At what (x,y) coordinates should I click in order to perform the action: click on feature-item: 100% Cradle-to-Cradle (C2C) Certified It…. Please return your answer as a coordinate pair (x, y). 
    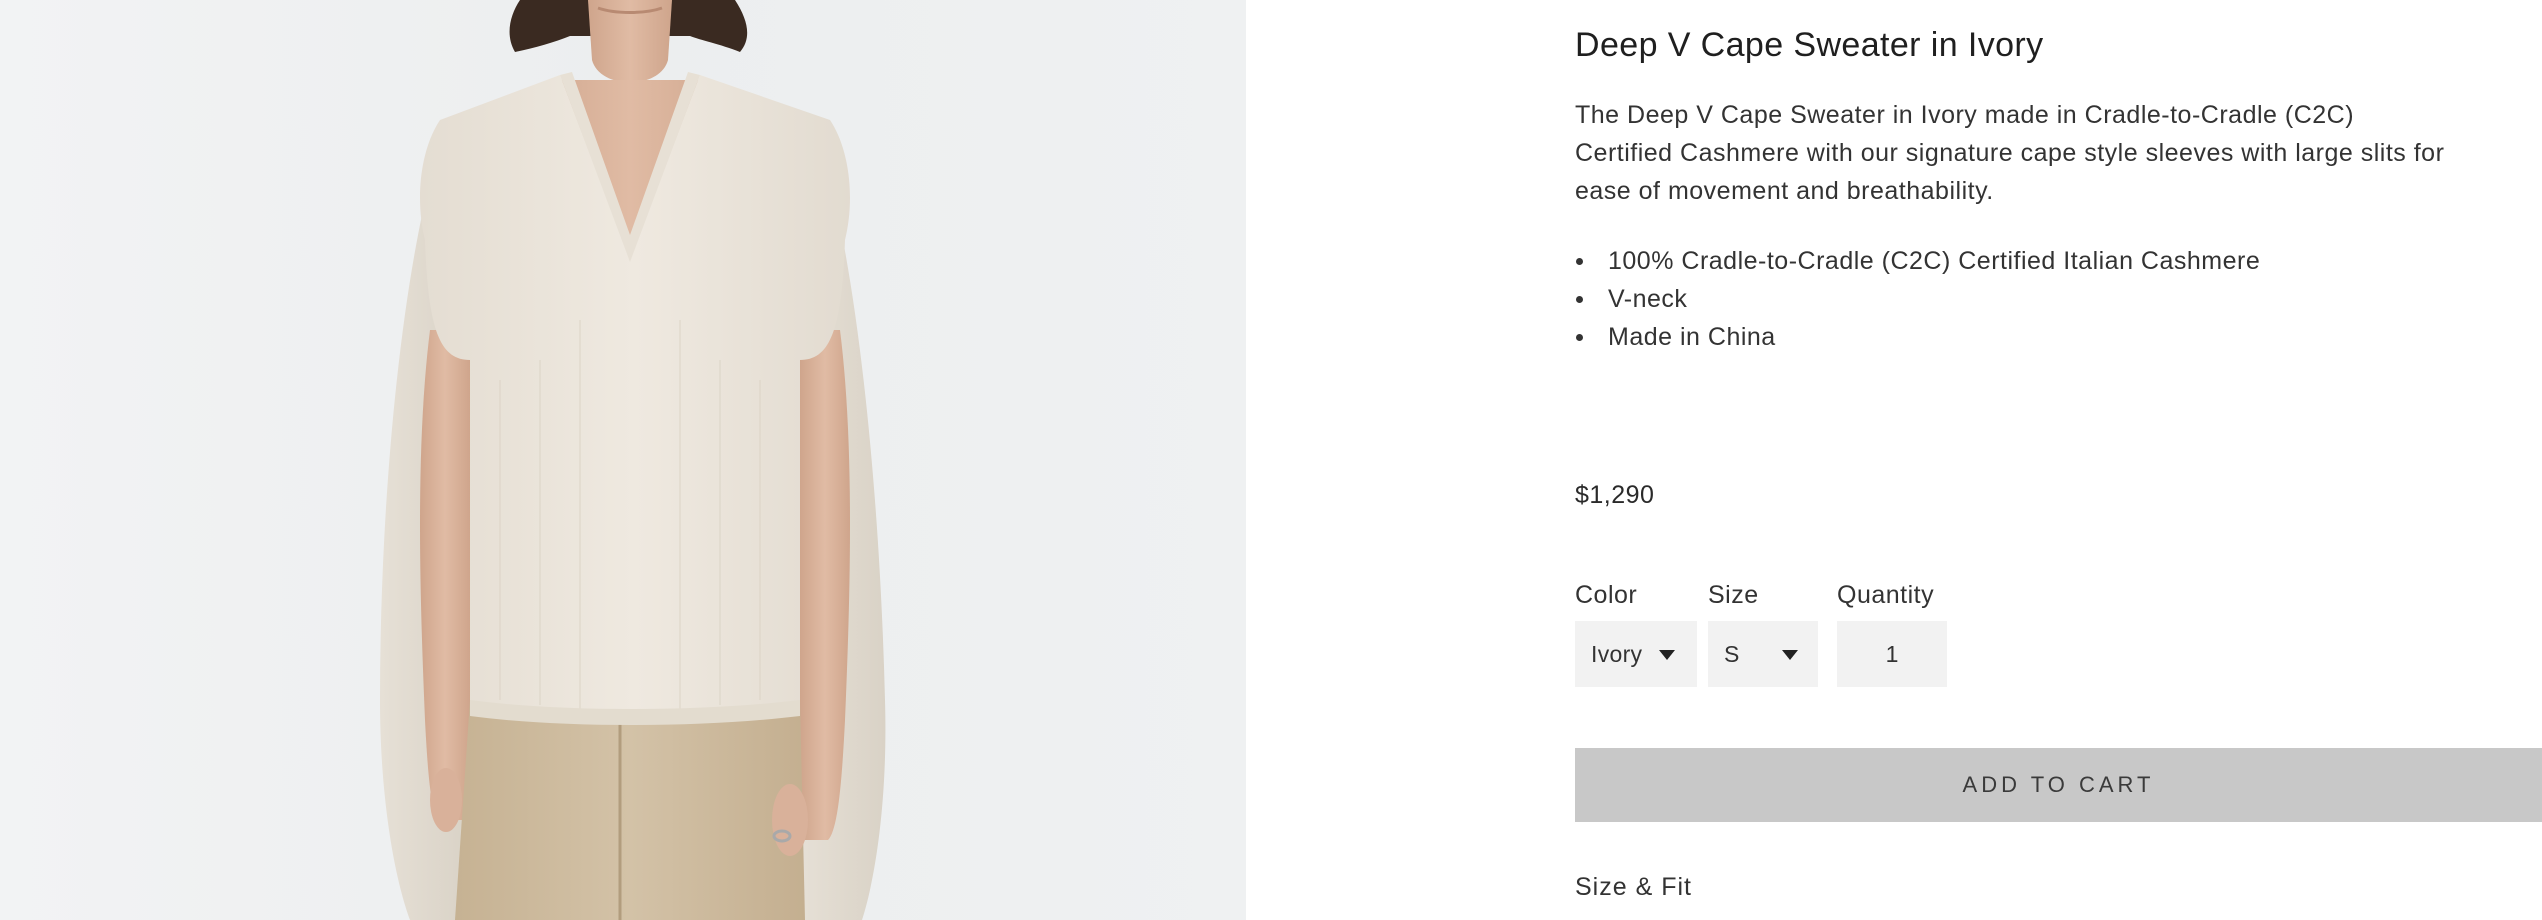
    Looking at the image, I should click on (1917, 261).